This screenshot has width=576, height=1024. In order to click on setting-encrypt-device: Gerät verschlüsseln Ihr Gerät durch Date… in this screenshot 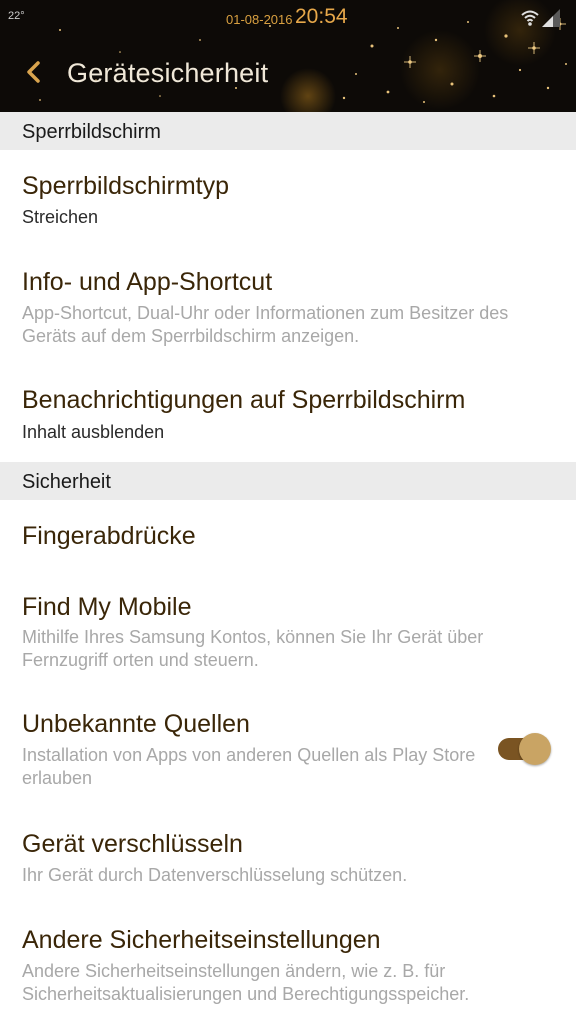, I will do `click(288, 858)`.